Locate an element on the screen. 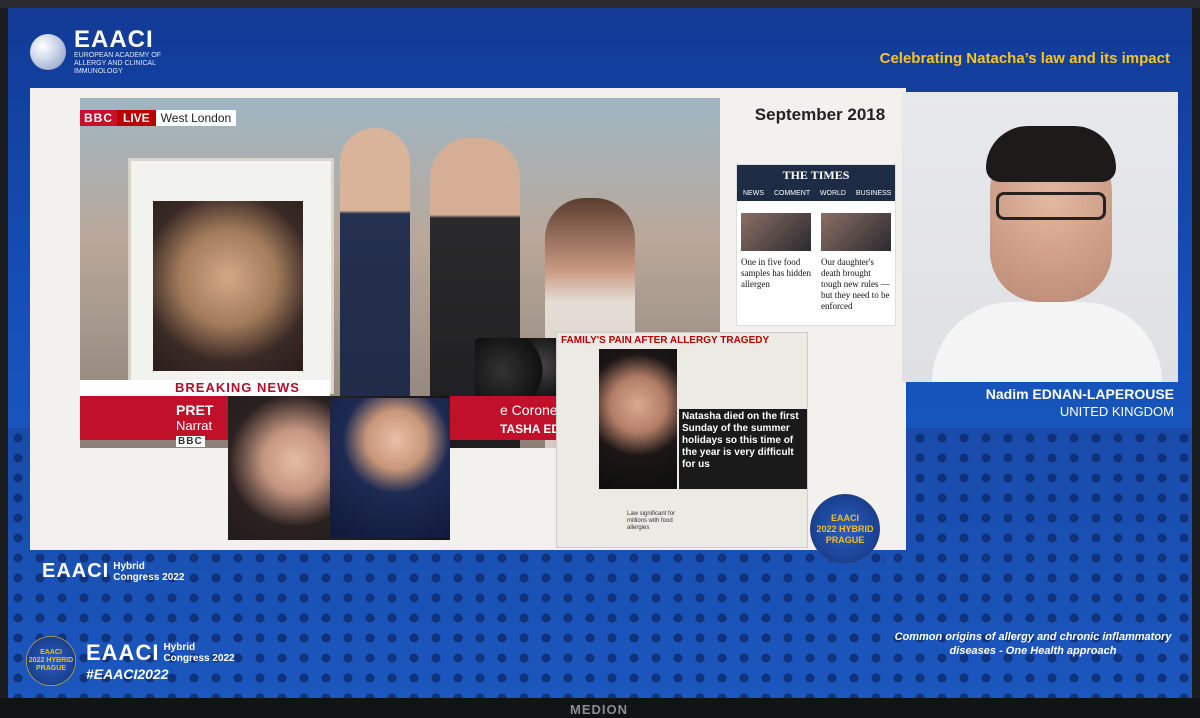  monitor-brand: MEDION is located at coordinates (599, 709).